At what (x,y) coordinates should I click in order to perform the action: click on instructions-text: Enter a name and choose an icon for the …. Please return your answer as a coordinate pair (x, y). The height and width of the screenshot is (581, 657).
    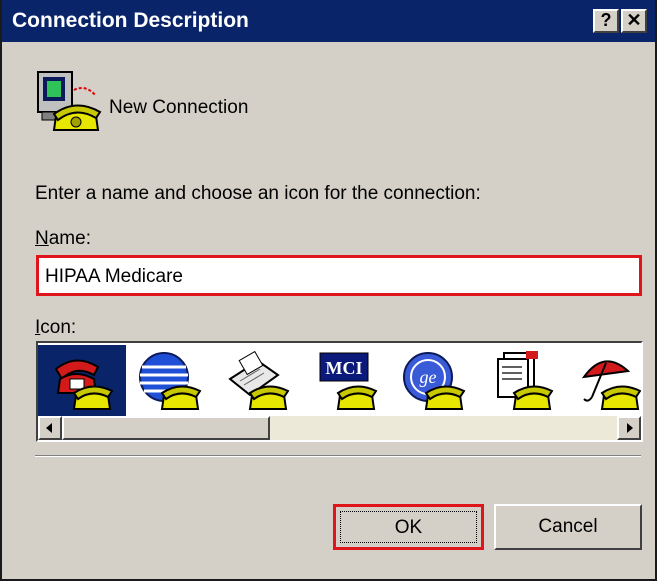
    Looking at the image, I should click on (258, 193).